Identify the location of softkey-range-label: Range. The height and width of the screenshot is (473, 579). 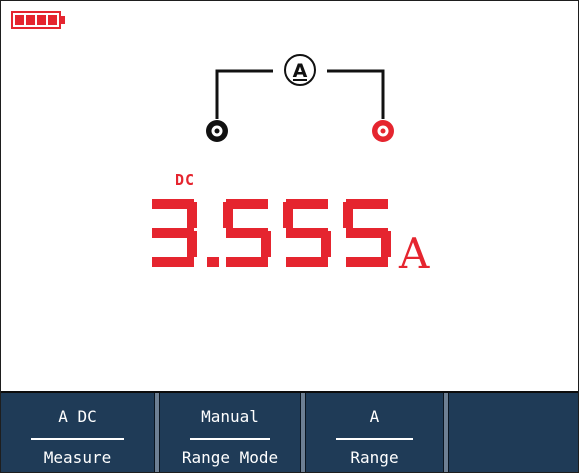
(374, 457).